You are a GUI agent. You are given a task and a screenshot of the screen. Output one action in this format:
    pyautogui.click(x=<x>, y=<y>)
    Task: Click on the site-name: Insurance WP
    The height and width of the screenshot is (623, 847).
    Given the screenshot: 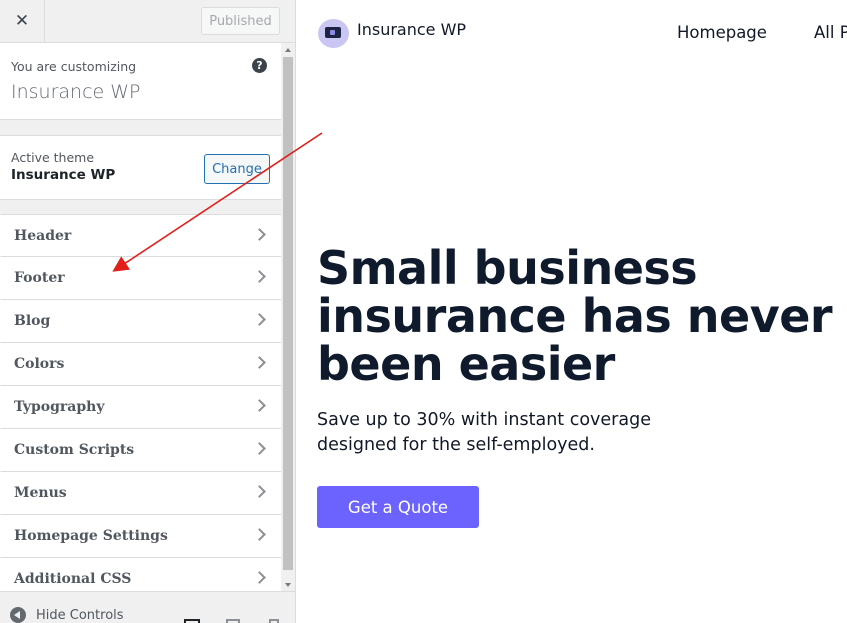 What is the action you would take?
    pyautogui.click(x=76, y=92)
    